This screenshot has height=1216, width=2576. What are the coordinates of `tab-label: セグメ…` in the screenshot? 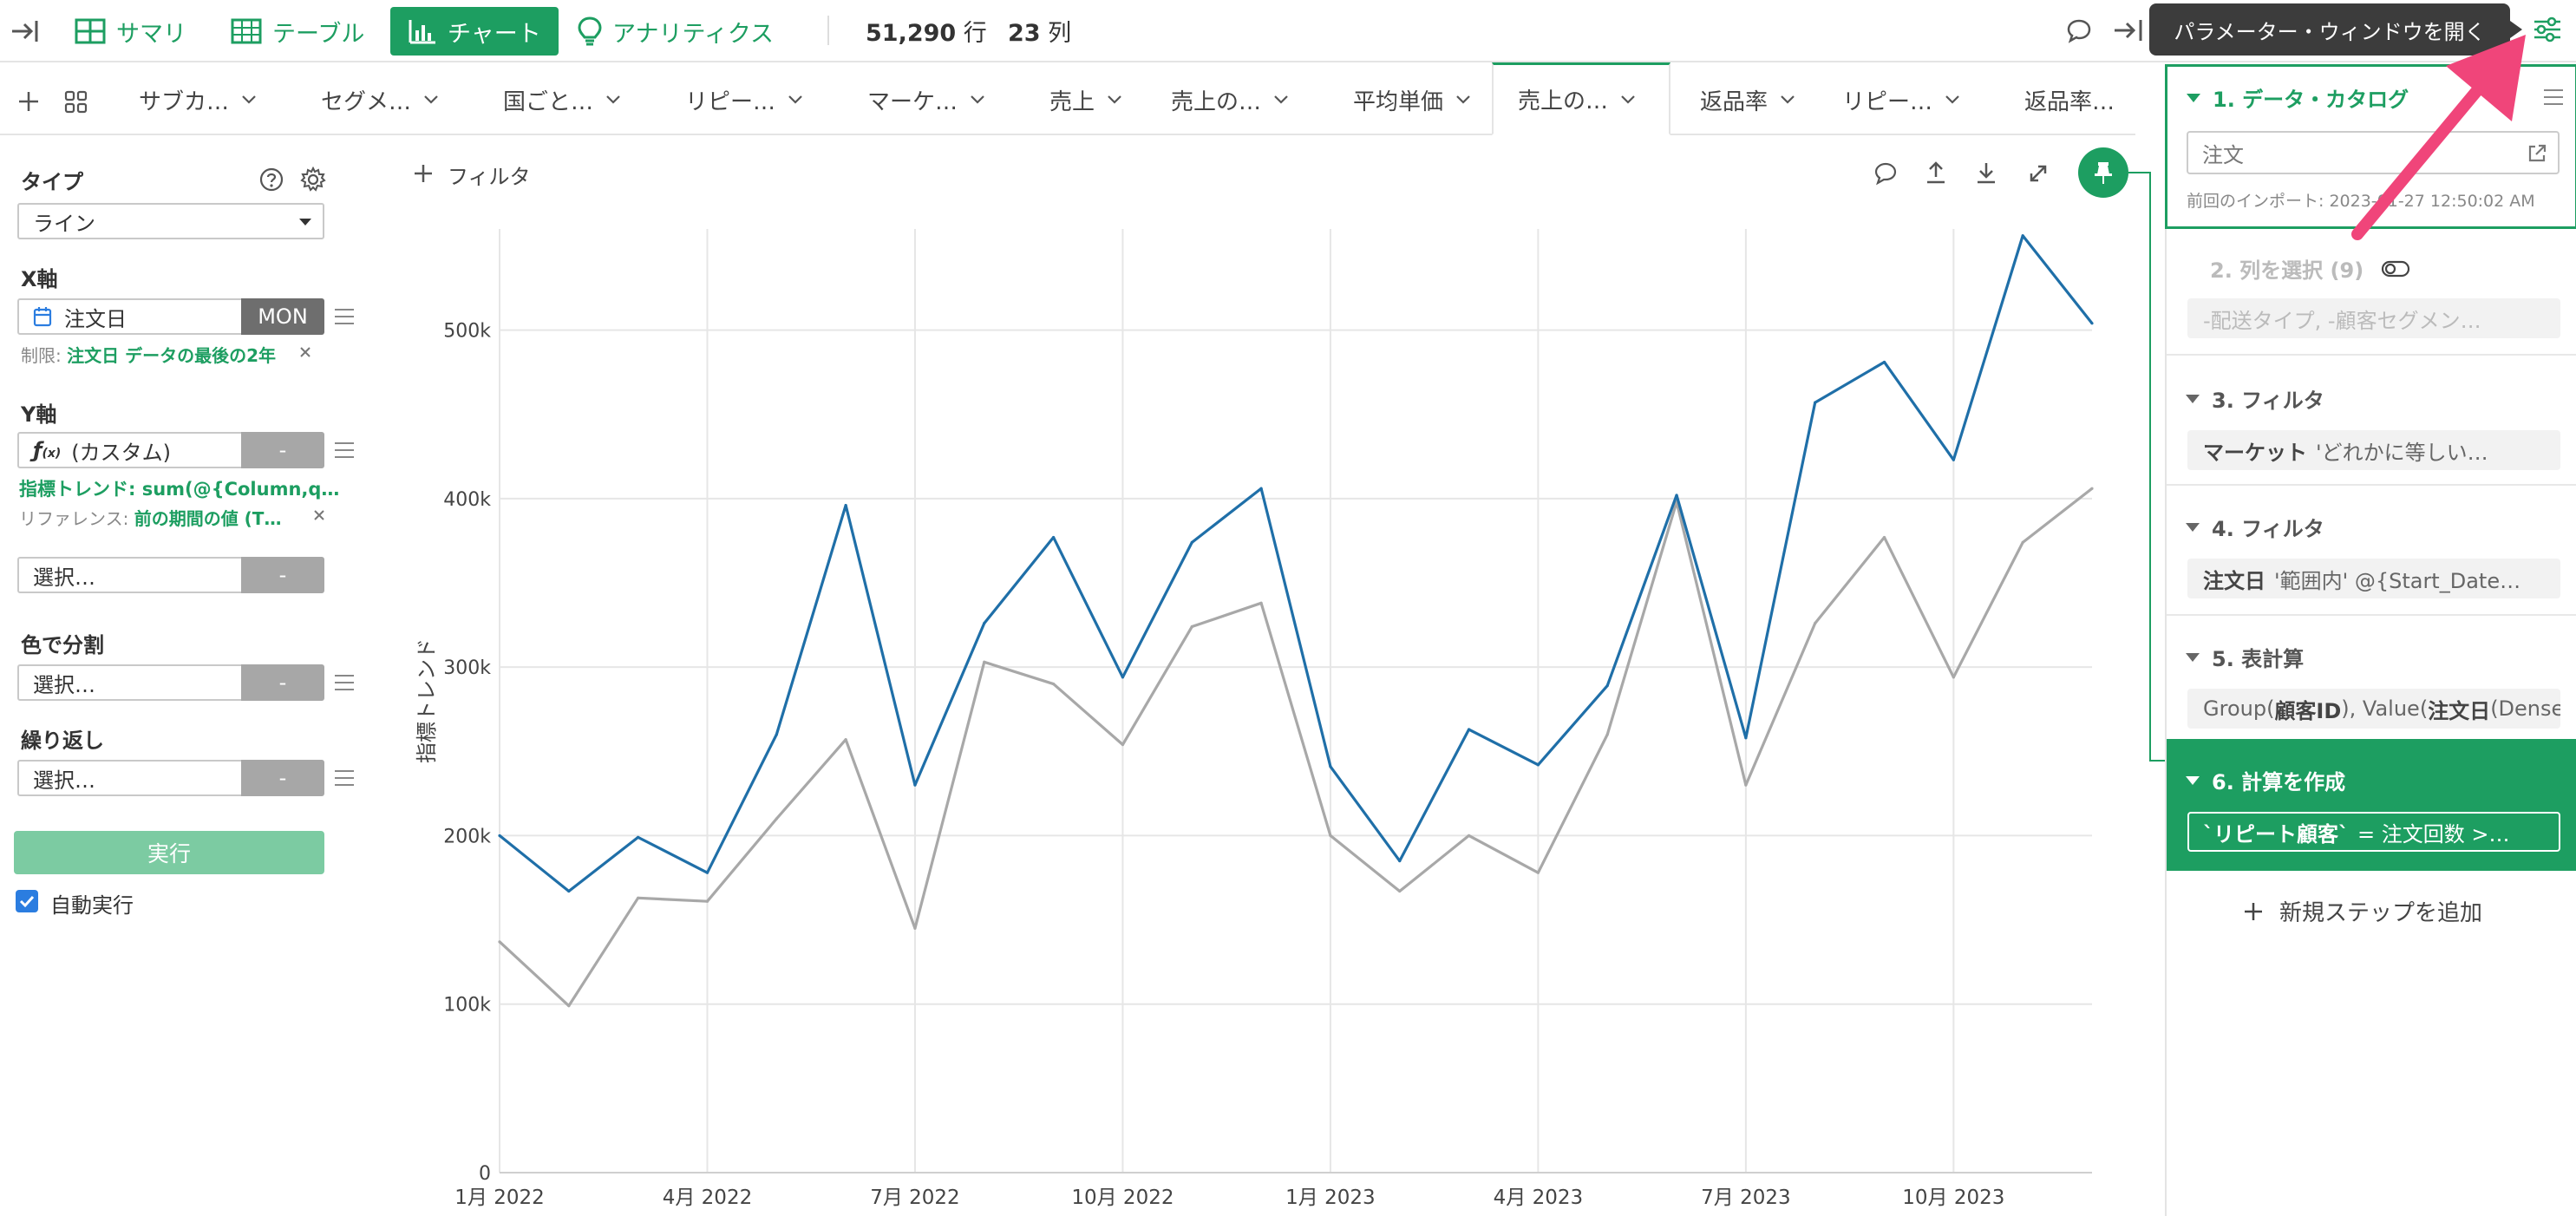 It's located at (366, 101).